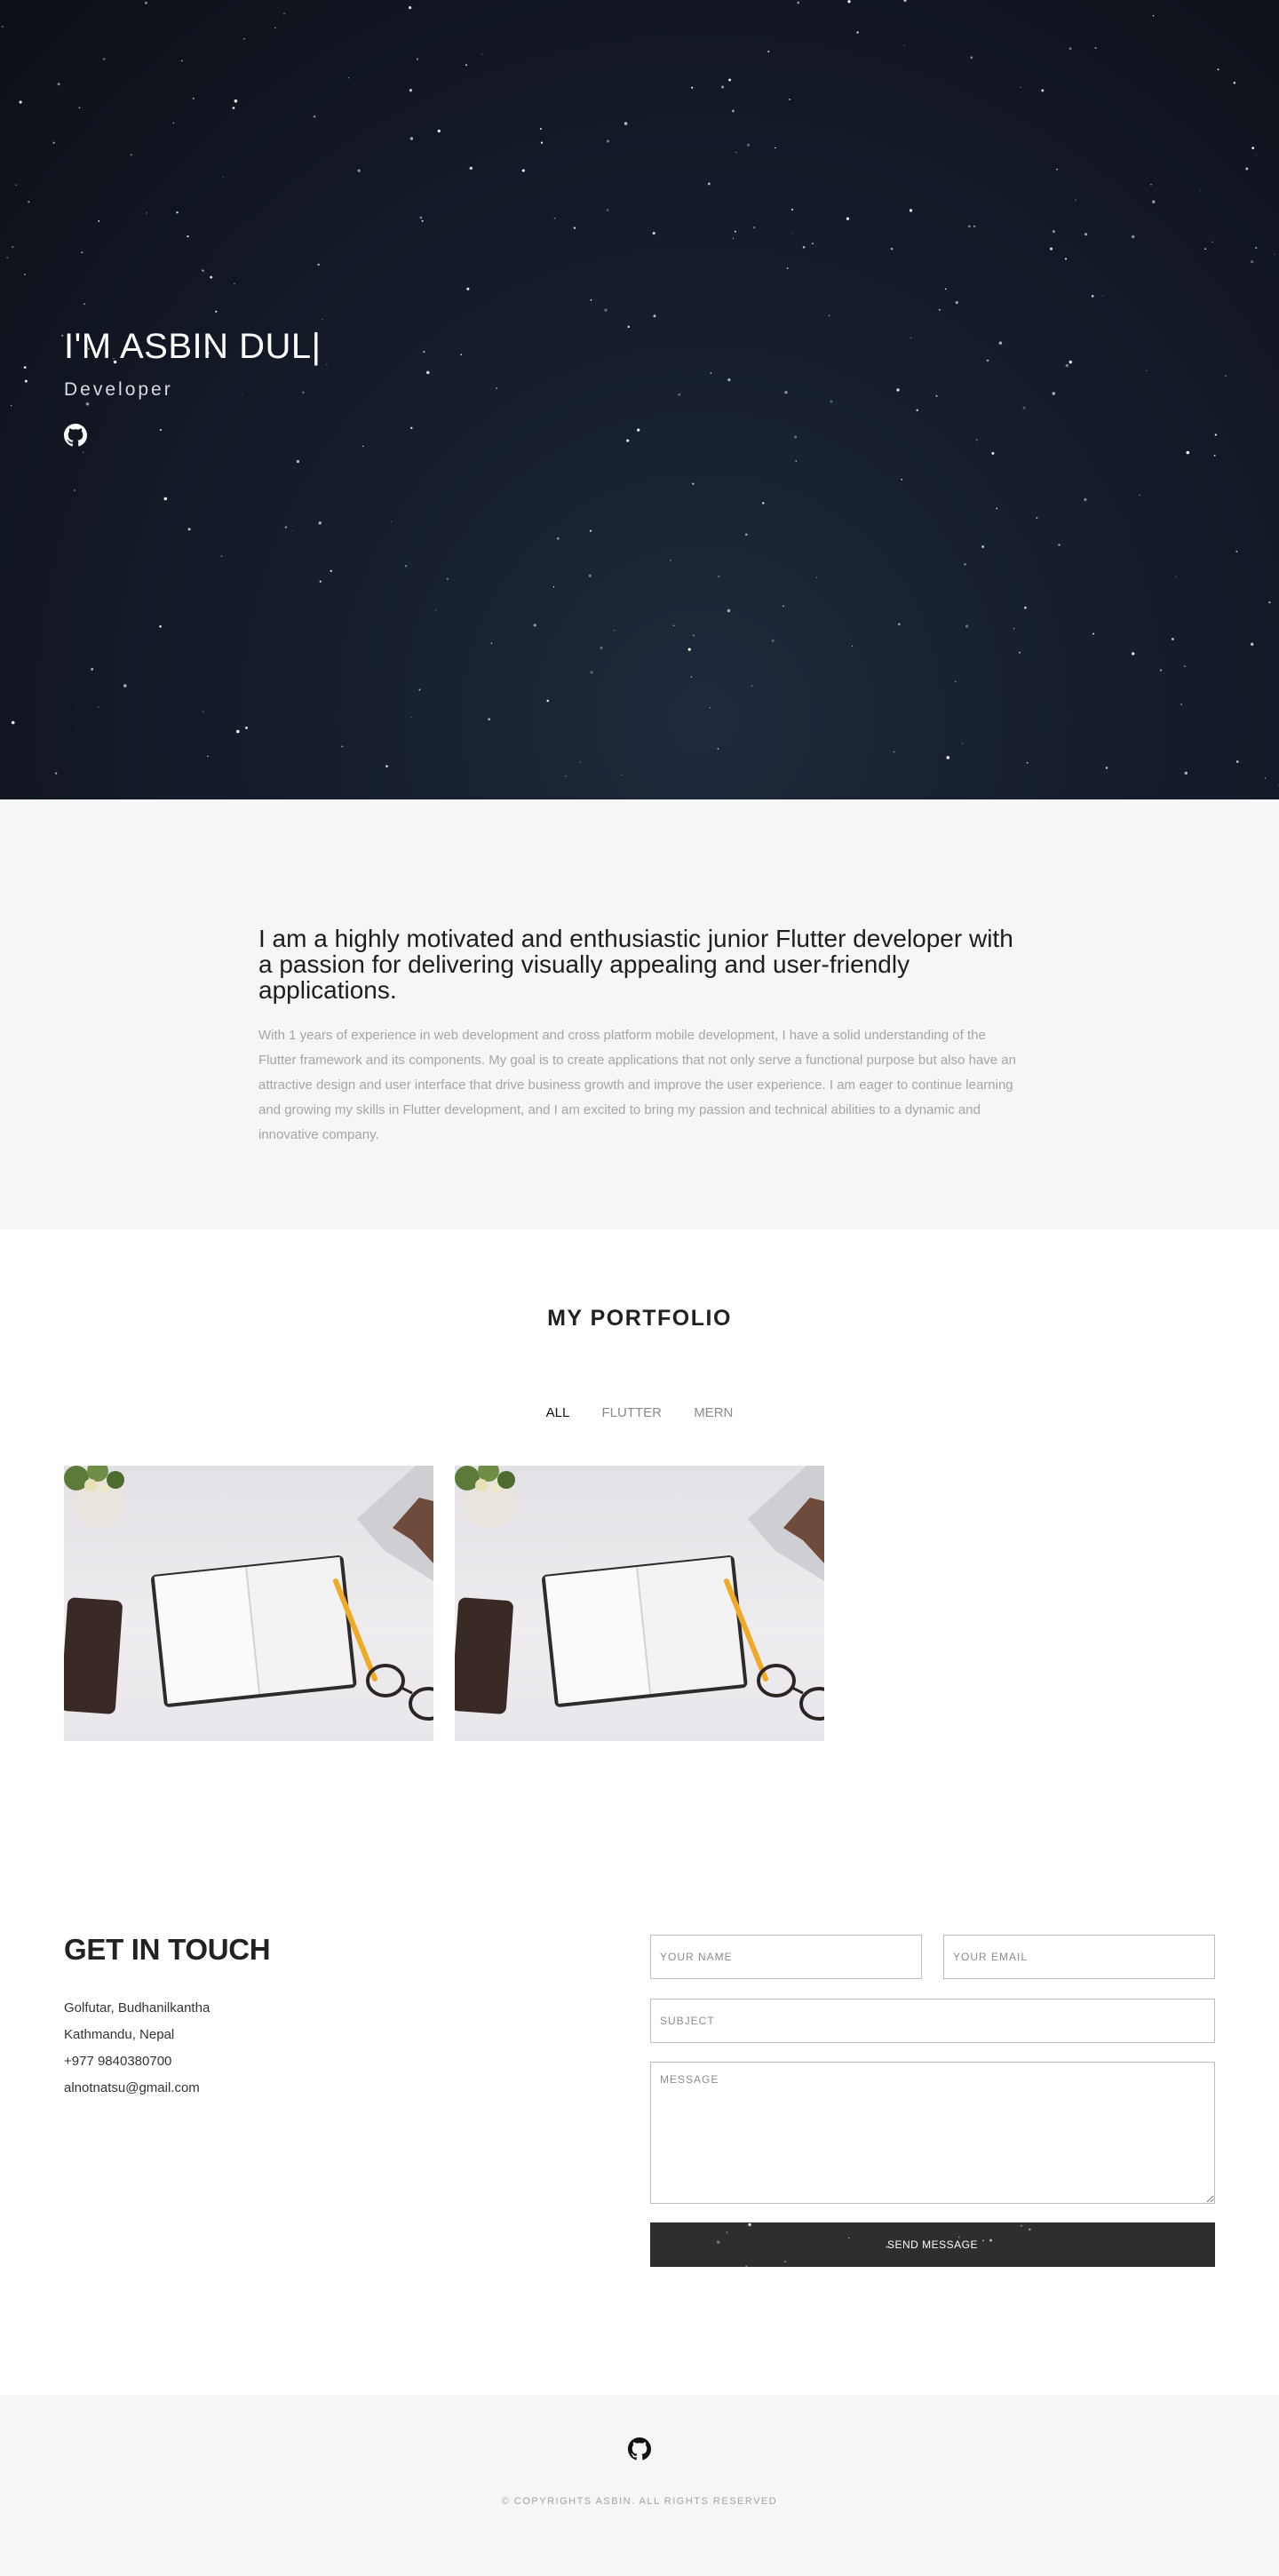 This screenshot has width=1279, height=2576. What do you see at coordinates (1079, 1957) in the screenshot?
I see `email-field` at bounding box center [1079, 1957].